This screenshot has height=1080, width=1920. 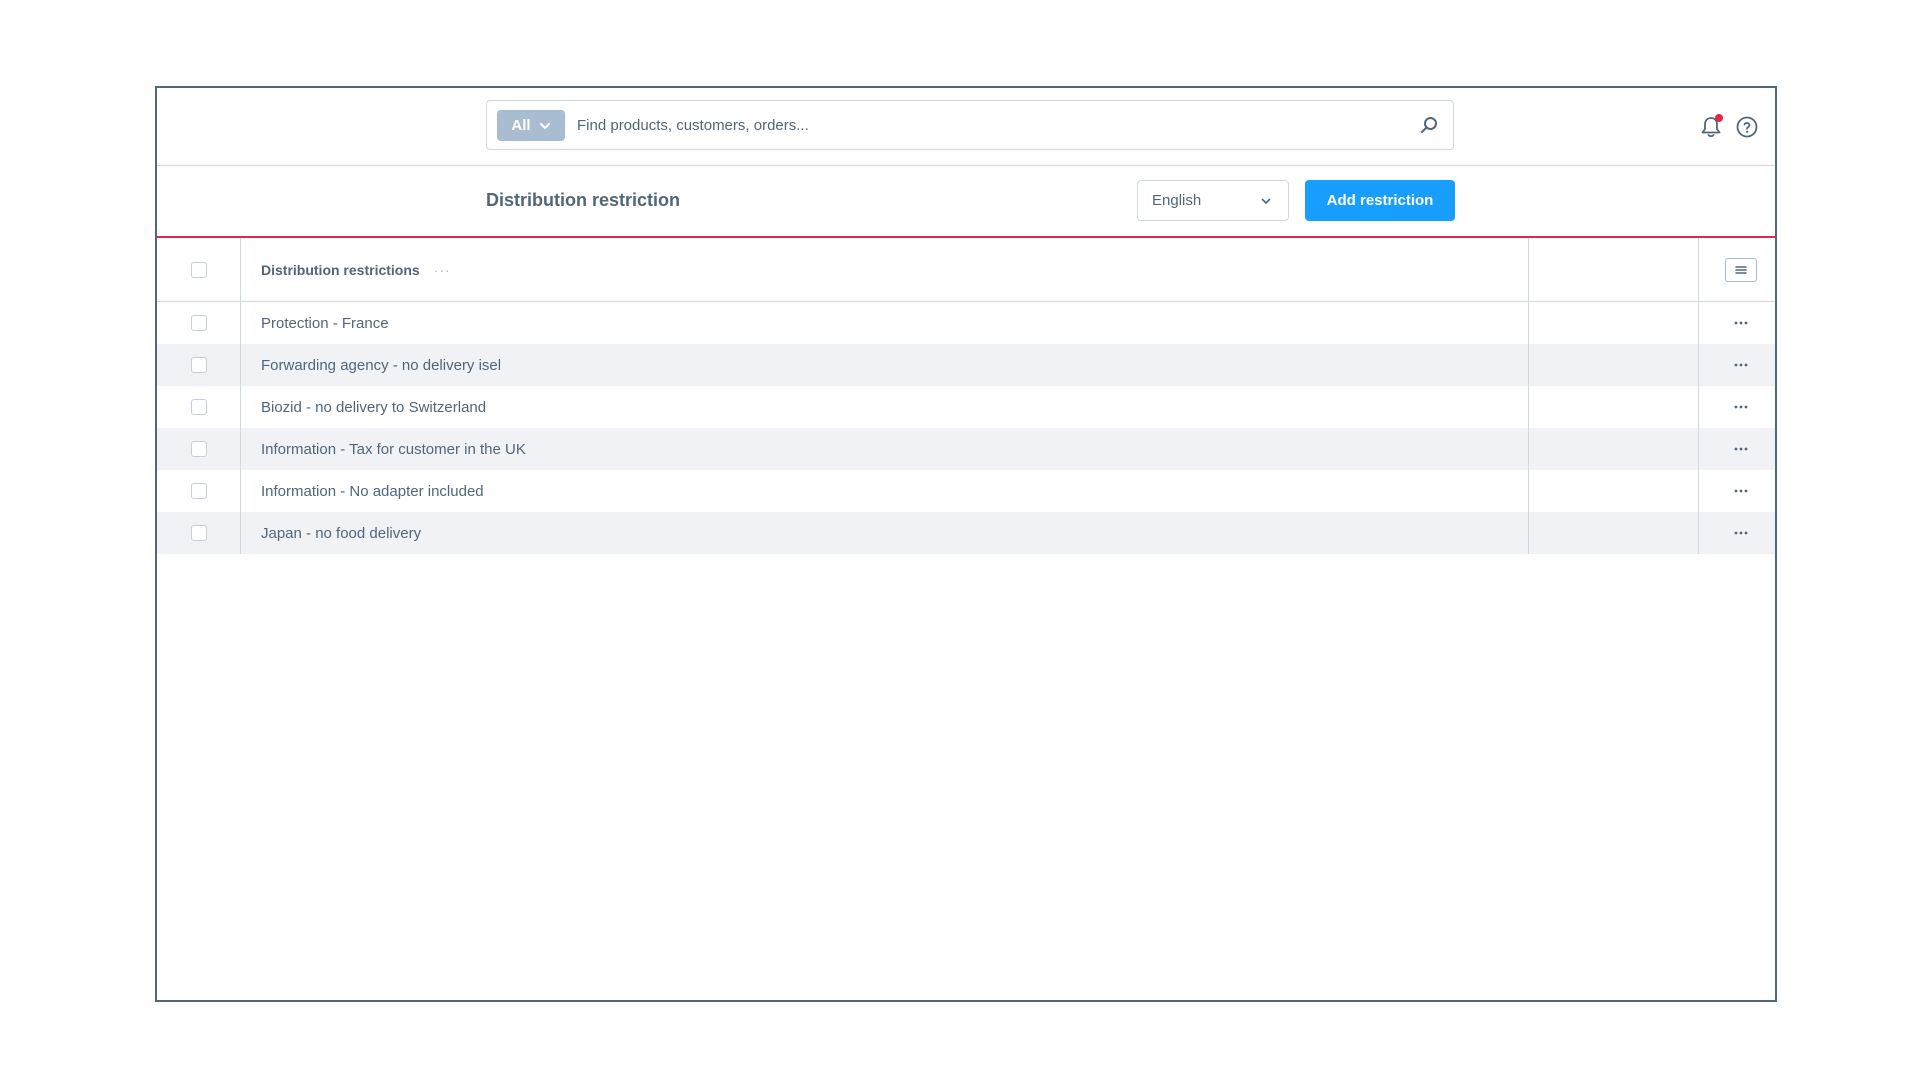 I want to click on search-input, so click(x=987, y=125).